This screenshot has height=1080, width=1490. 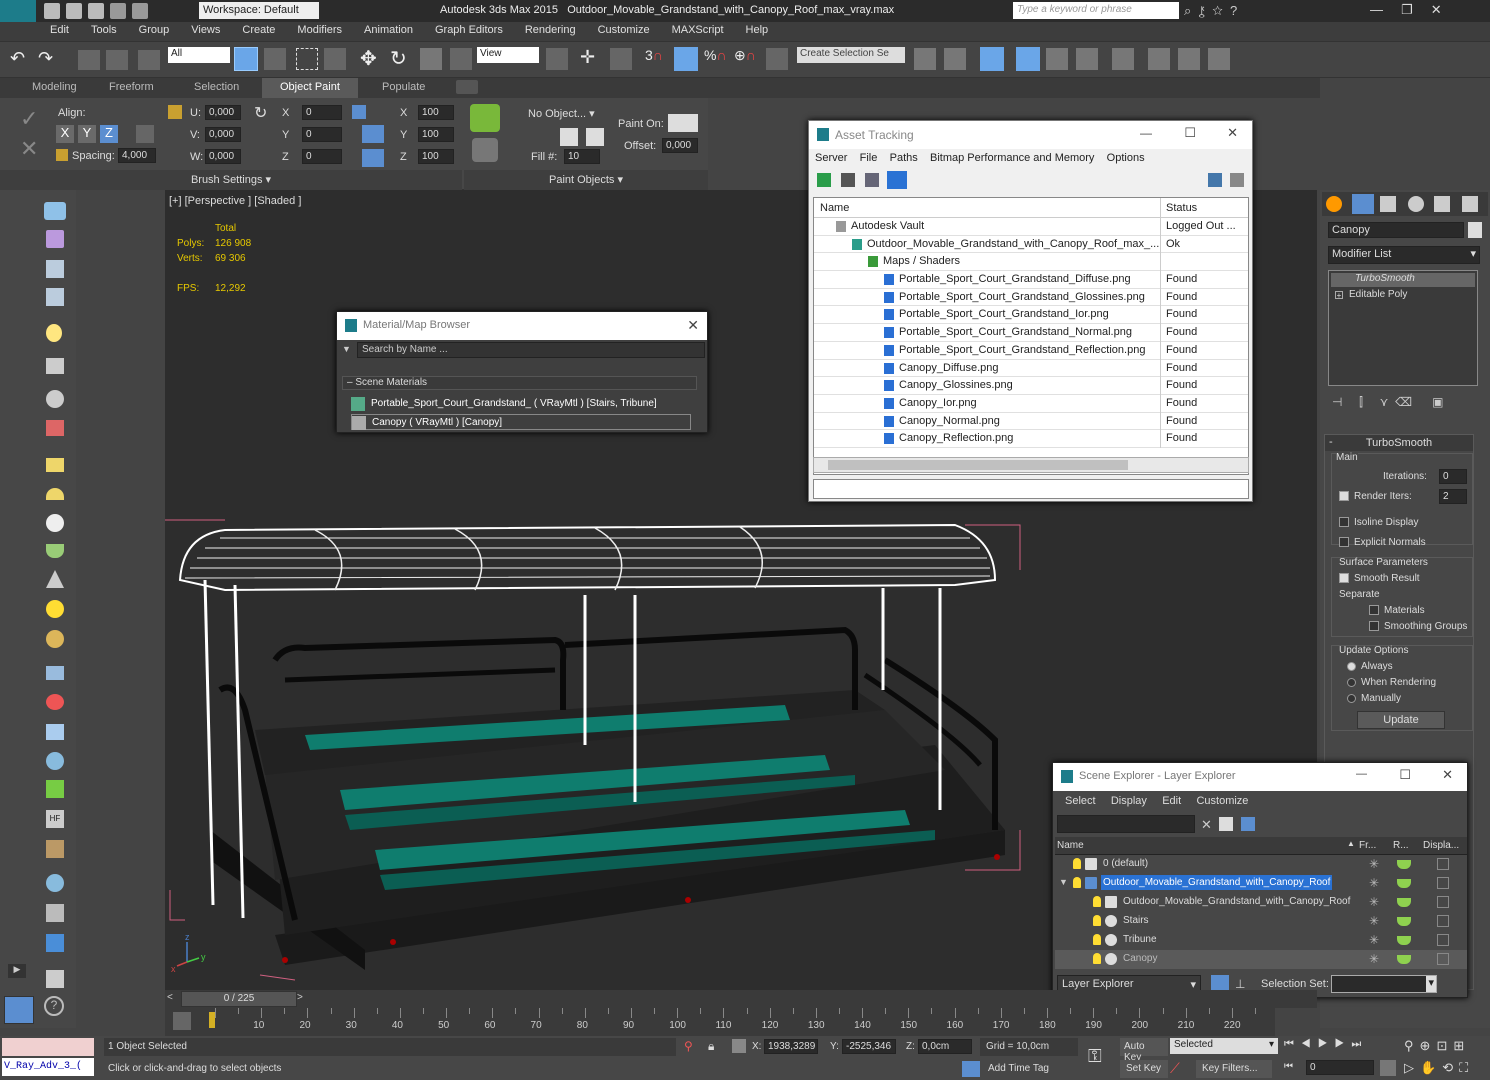 What do you see at coordinates (1215, 180) in the screenshot?
I see `help-icon` at bounding box center [1215, 180].